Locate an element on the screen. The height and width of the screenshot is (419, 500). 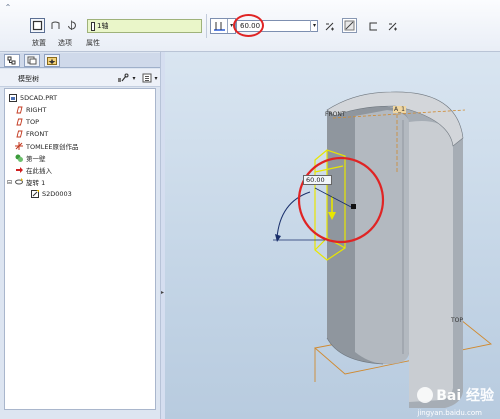
tree-item-revolve: ⊟ 旋转 1 is located at coordinates (26, 182).